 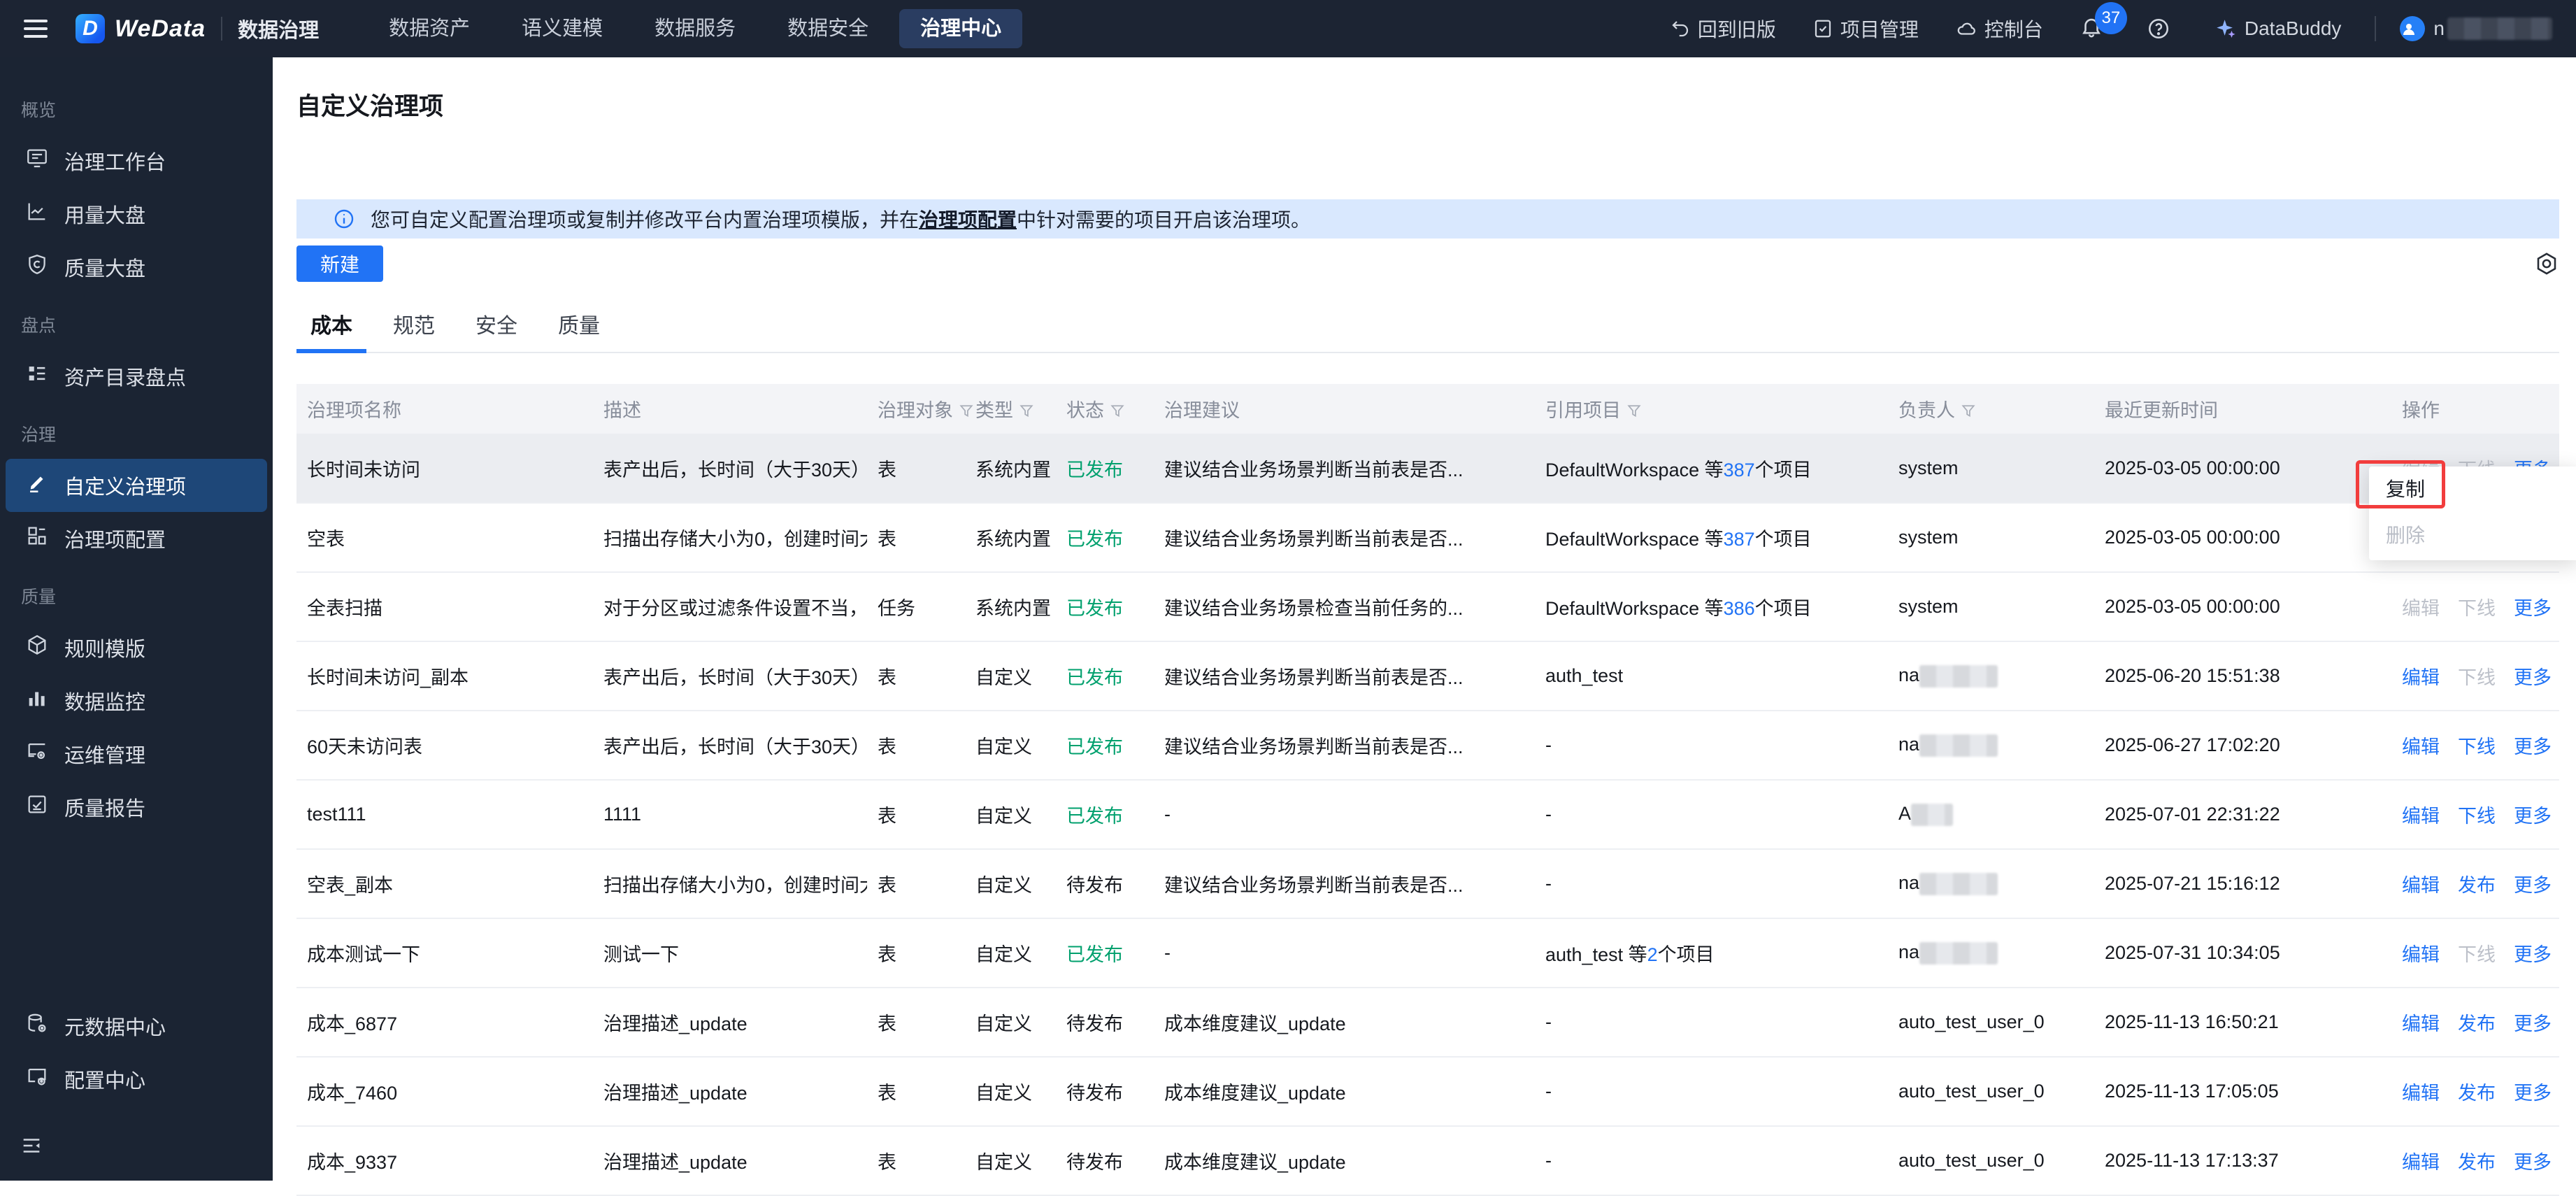 I want to click on sidebar-item-用量大盘: 用量大盘, so click(x=136, y=214).